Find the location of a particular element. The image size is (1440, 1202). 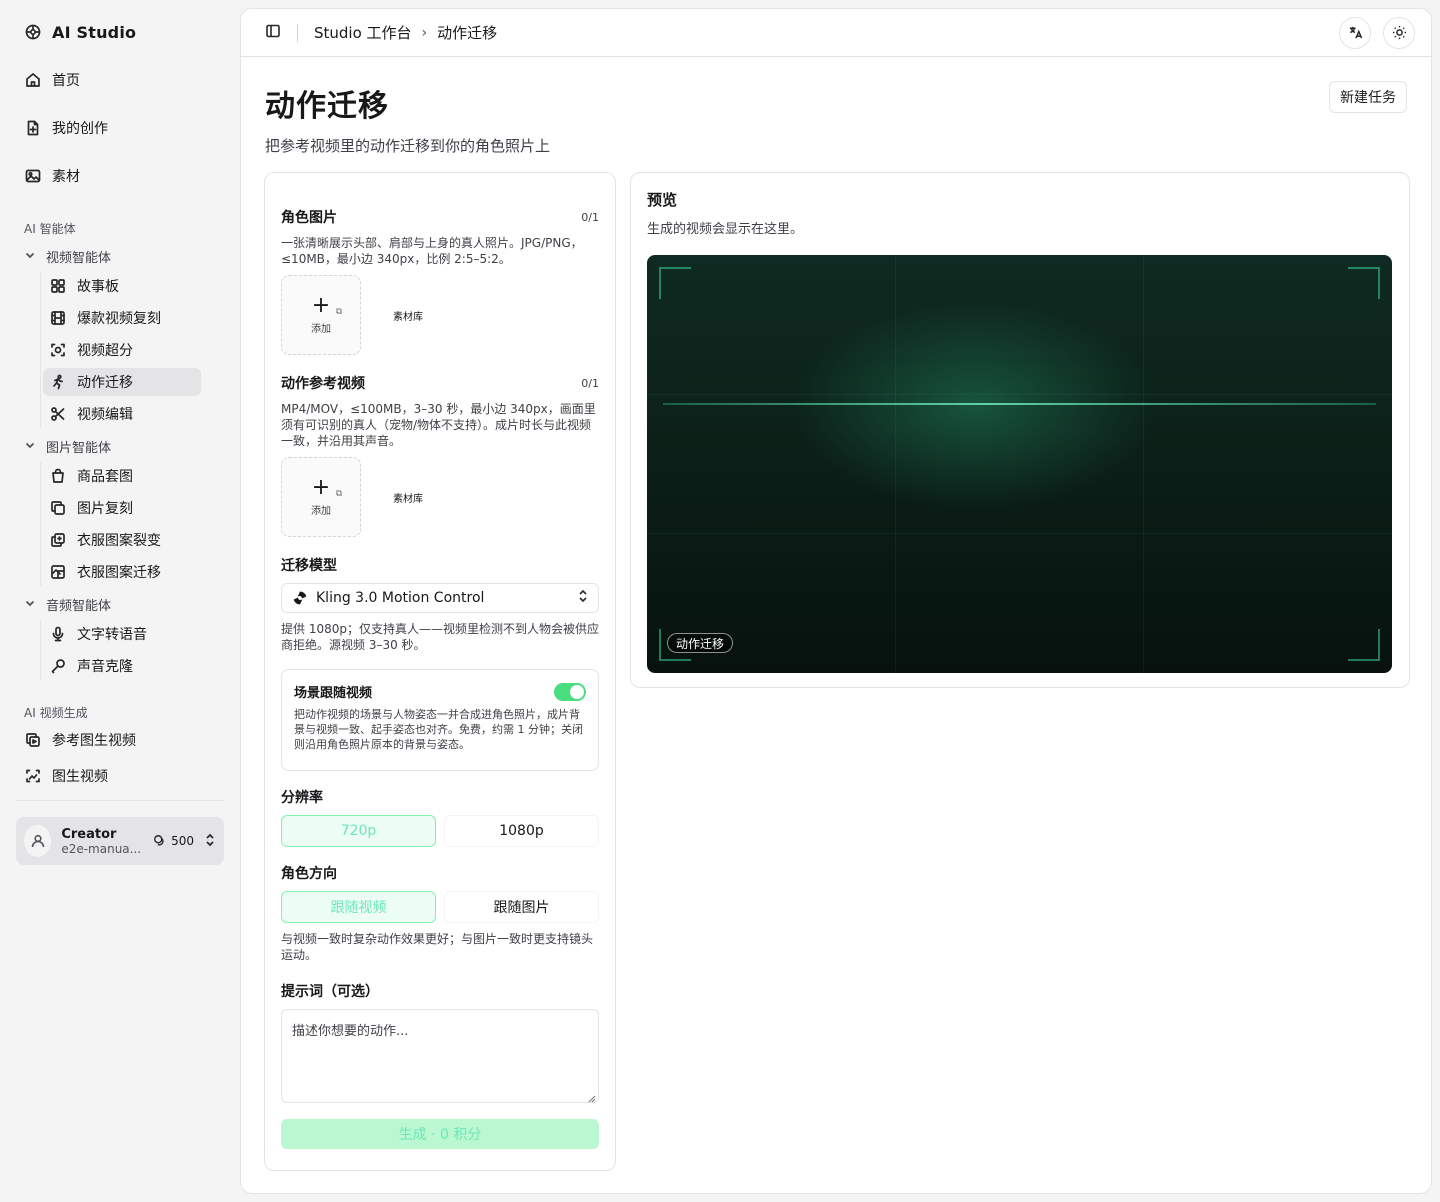

orientation-follow-video-button: 跟随视频 is located at coordinates (358, 907).